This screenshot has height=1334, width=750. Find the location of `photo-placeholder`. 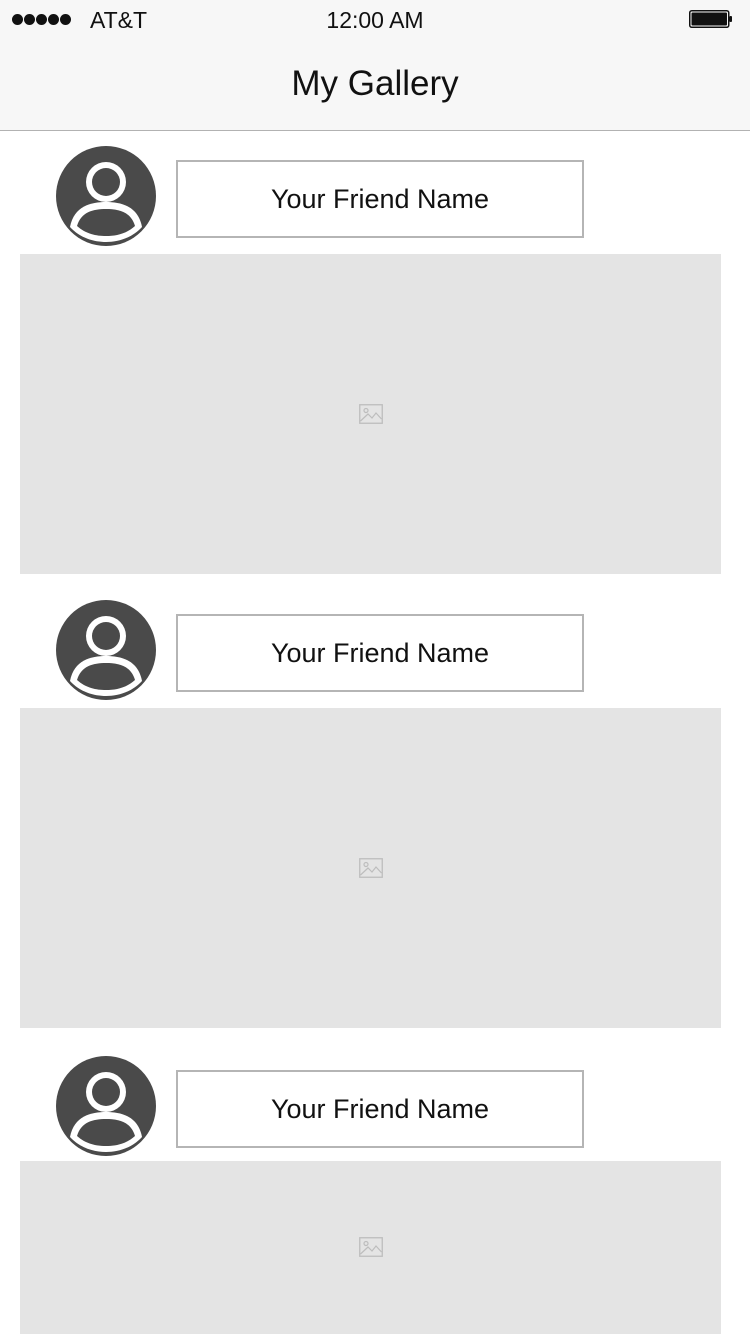

photo-placeholder is located at coordinates (370, 1247).